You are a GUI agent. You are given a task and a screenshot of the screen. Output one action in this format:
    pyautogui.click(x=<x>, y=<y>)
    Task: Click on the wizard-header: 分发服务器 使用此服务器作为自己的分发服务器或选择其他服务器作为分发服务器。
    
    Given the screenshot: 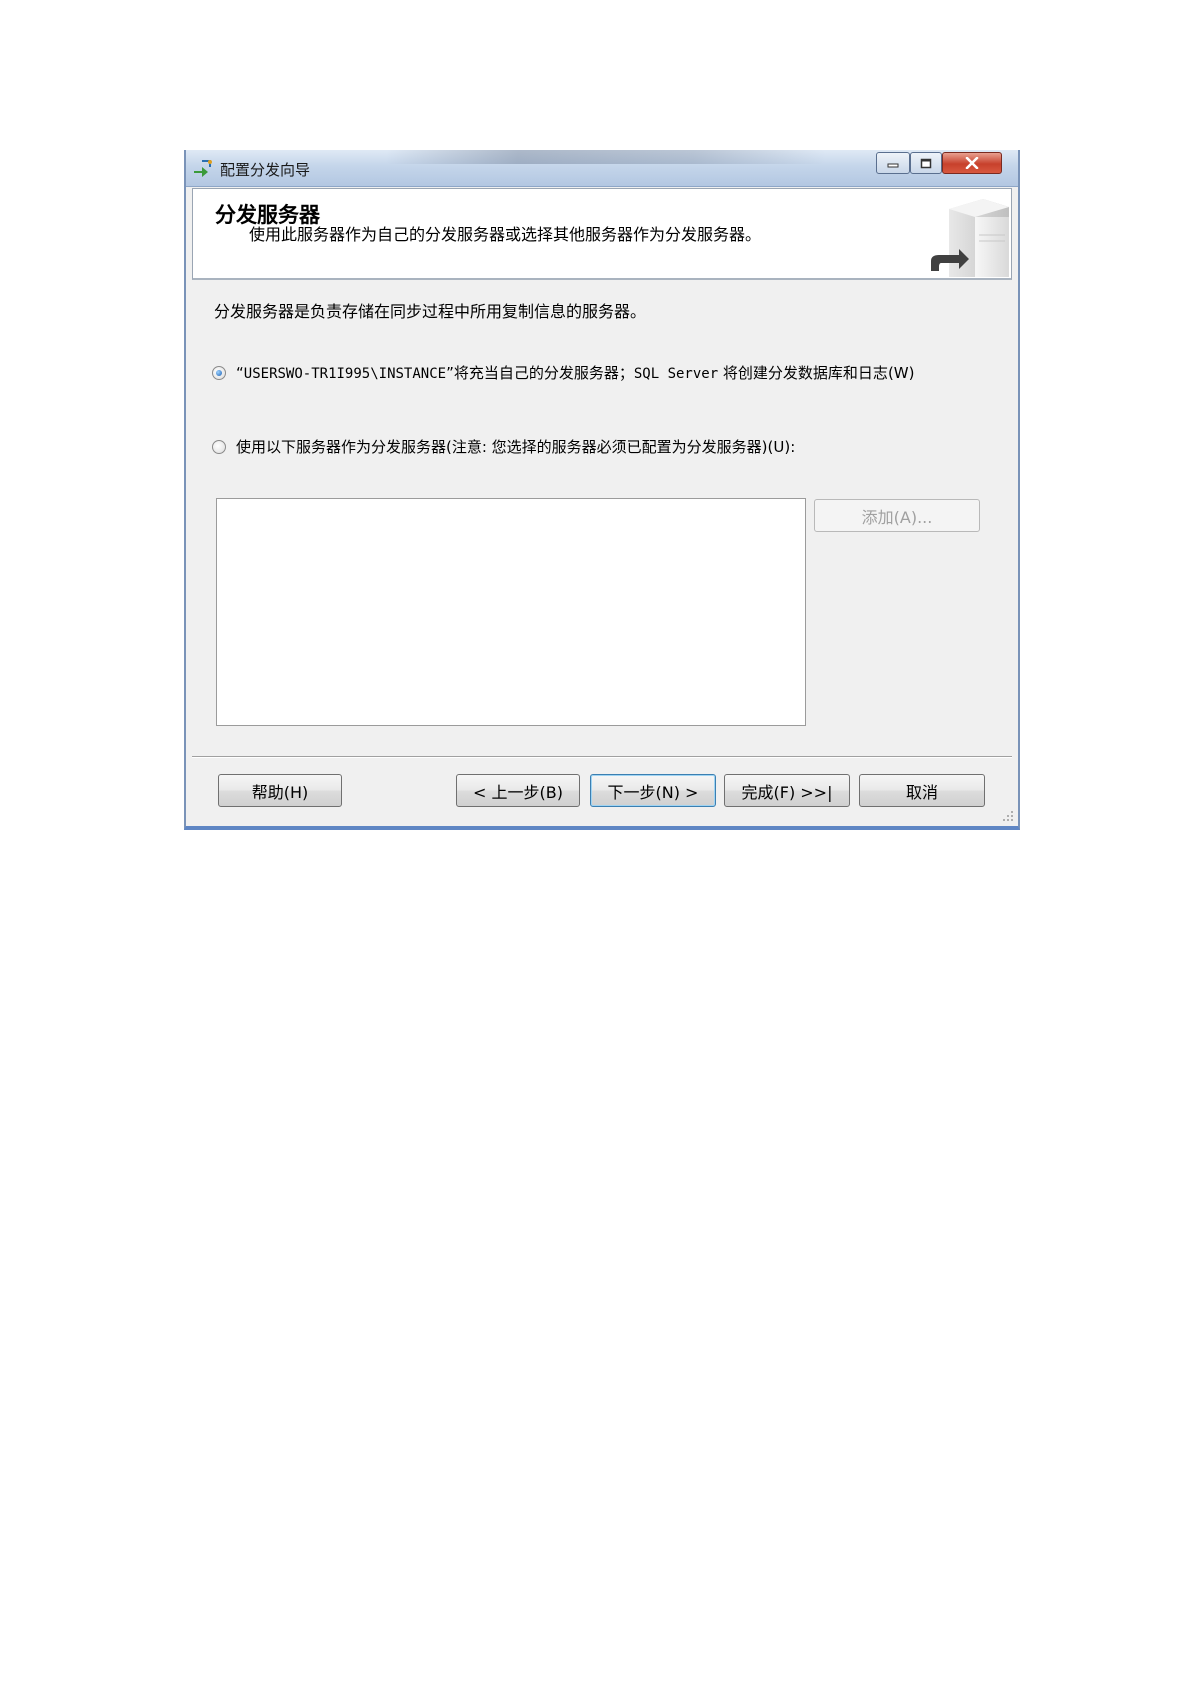 What is the action you would take?
    pyautogui.click(x=602, y=234)
    